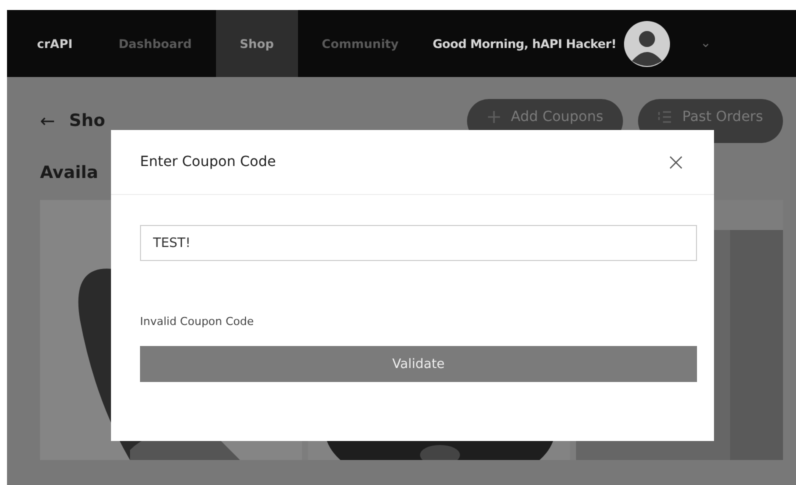 The width and height of the screenshot is (796, 485). What do you see at coordinates (360, 43) in the screenshot?
I see `nav-tab: Community` at bounding box center [360, 43].